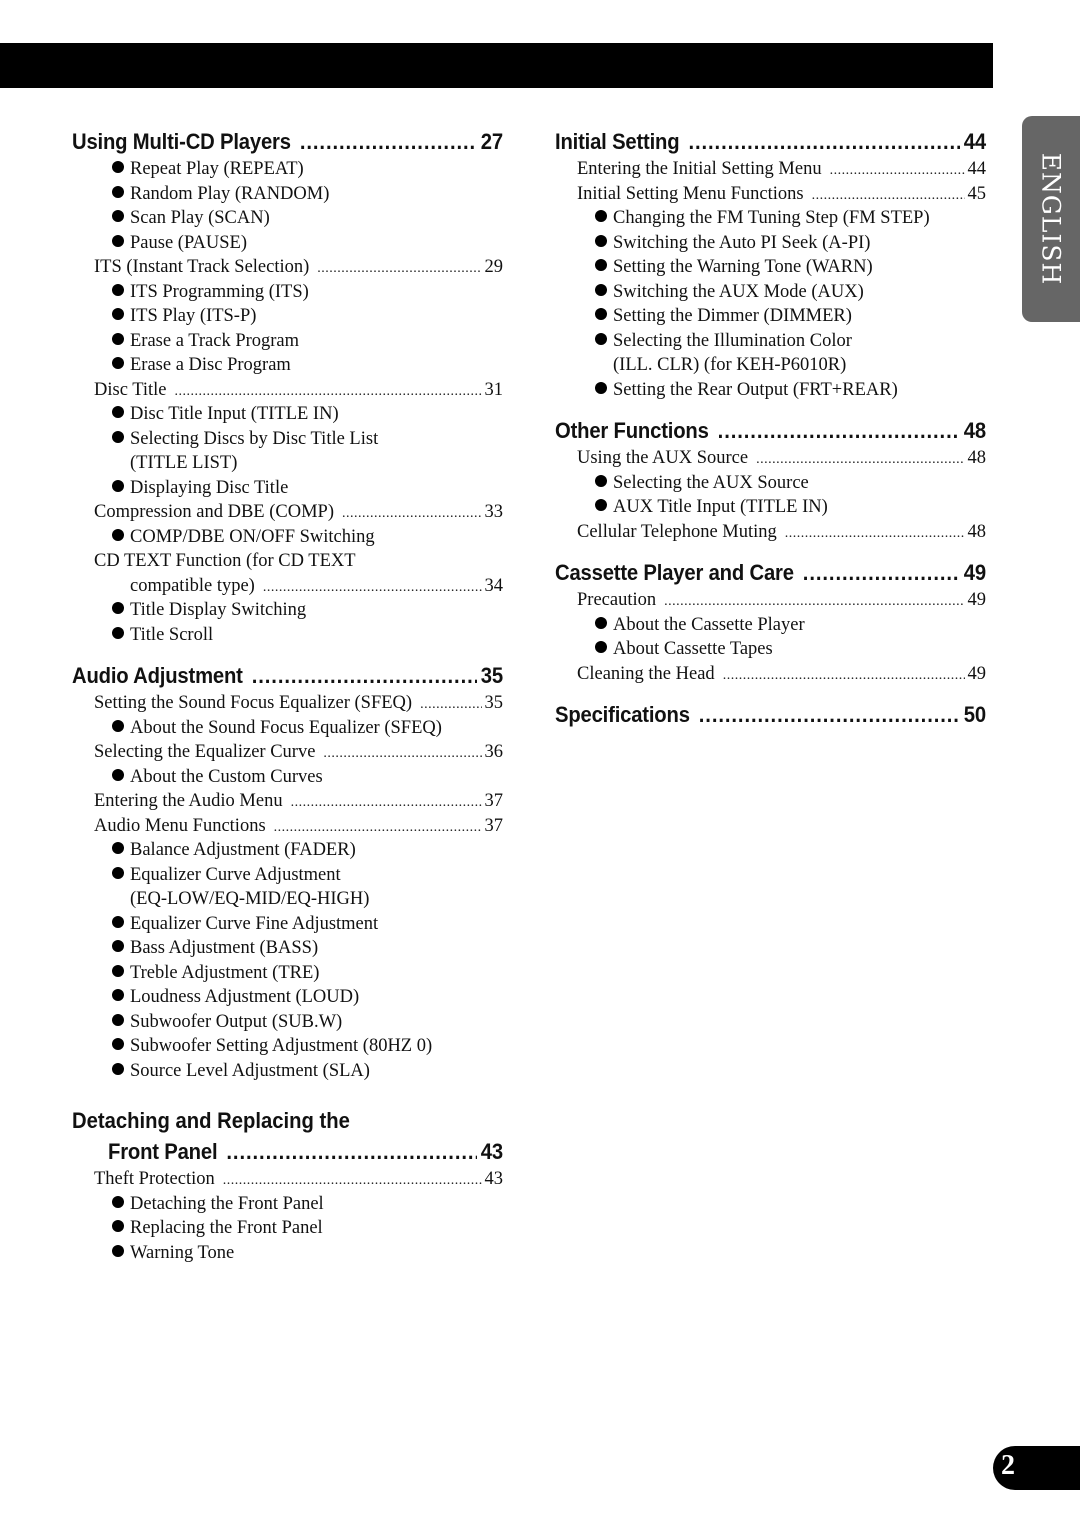 The image size is (1080, 1533). Describe the element at coordinates (738, 291) in the screenshot. I see `toc-bullet-label: Switching the AUX Mode (AUX)` at that location.